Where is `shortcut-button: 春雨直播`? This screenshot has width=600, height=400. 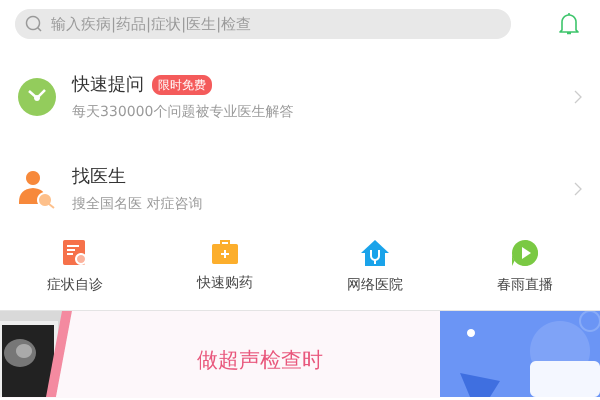 shortcut-button: 春雨直播 is located at coordinates (525, 274).